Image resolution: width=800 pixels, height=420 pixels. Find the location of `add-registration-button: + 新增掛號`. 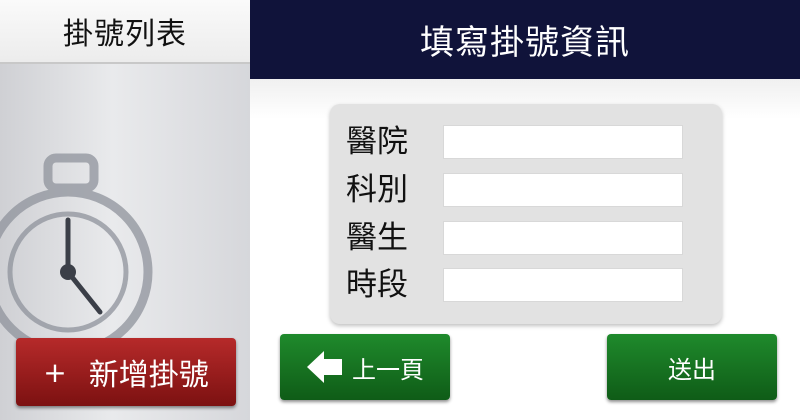

add-registration-button: + 新增掛號 is located at coordinates (126, 372).